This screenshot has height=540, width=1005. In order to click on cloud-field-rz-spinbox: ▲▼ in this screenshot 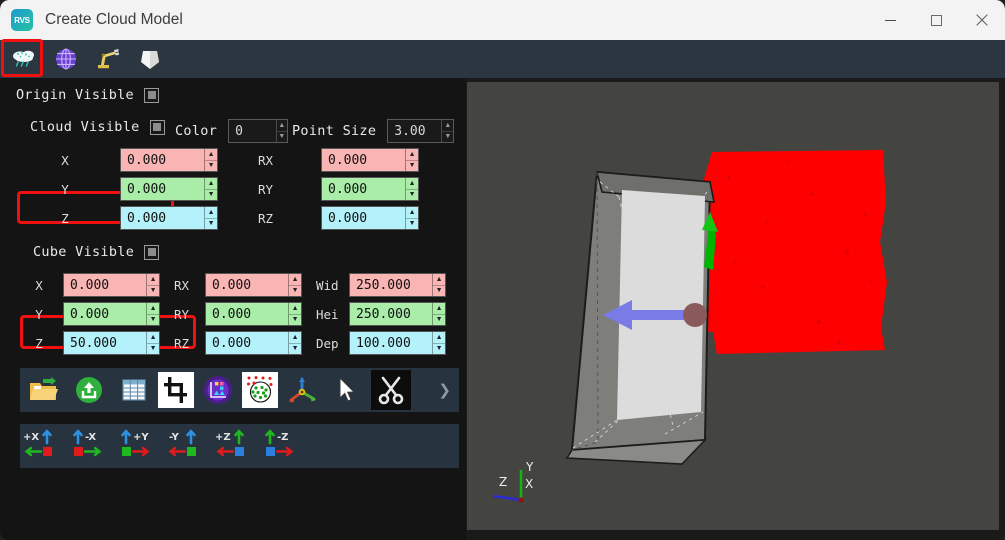, I will do `click(370, 218)`.